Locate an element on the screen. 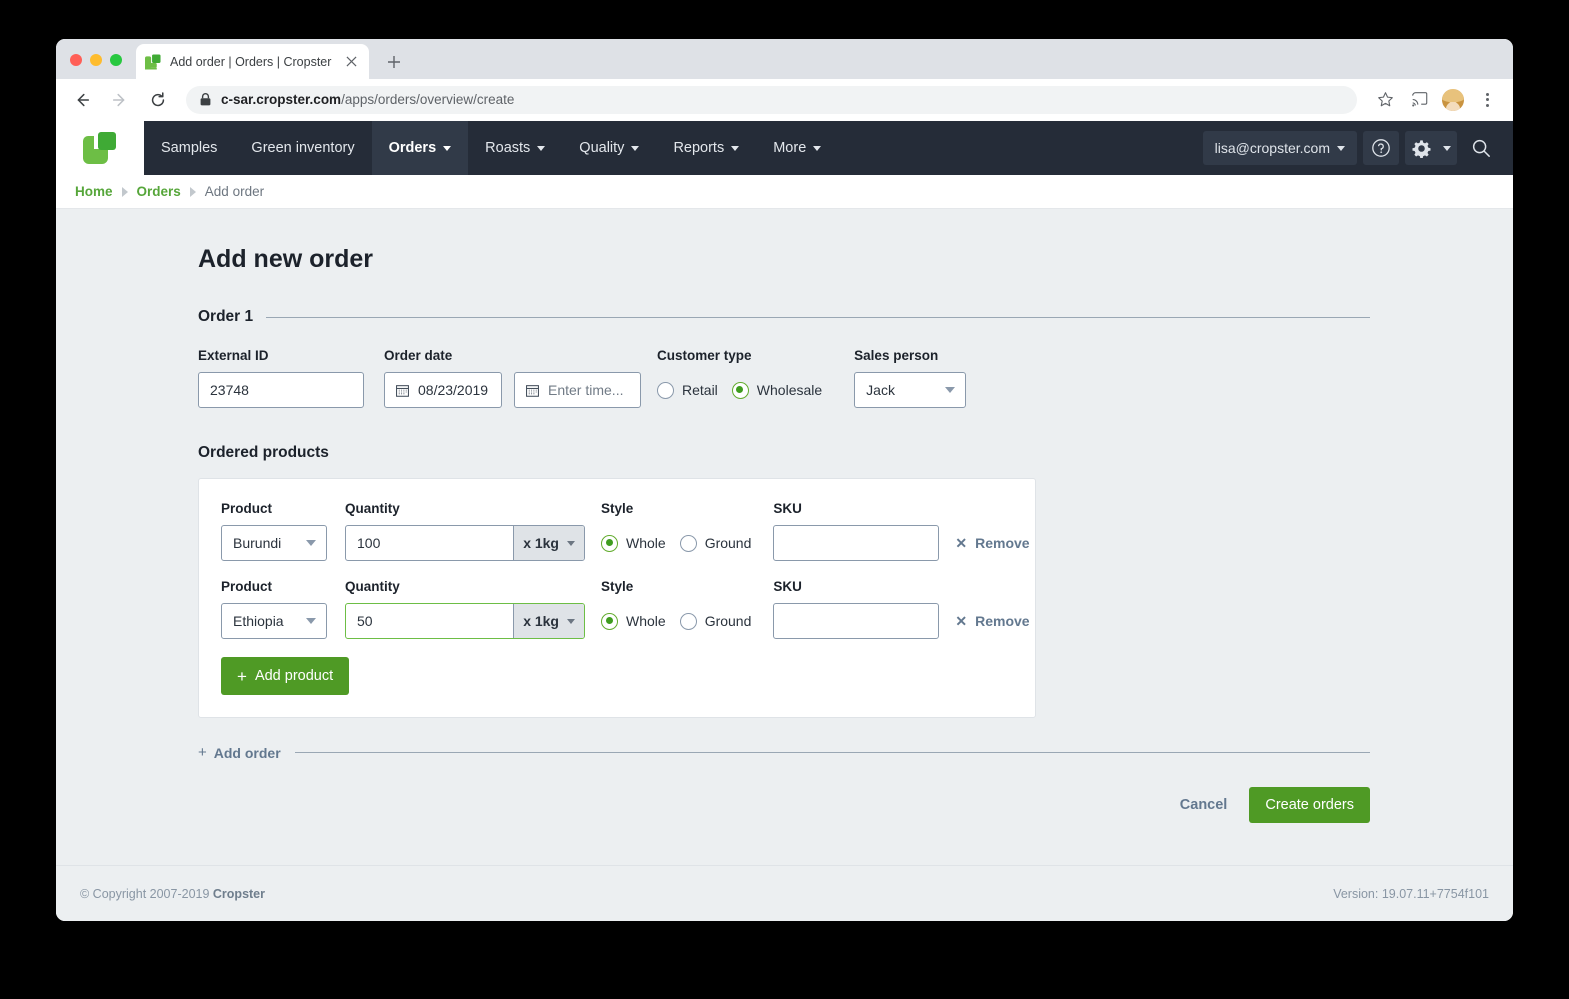 The width and height of the screenshot is (1569, 999). breadcrumb-orders: Orders is located at coordinates (159, 191).